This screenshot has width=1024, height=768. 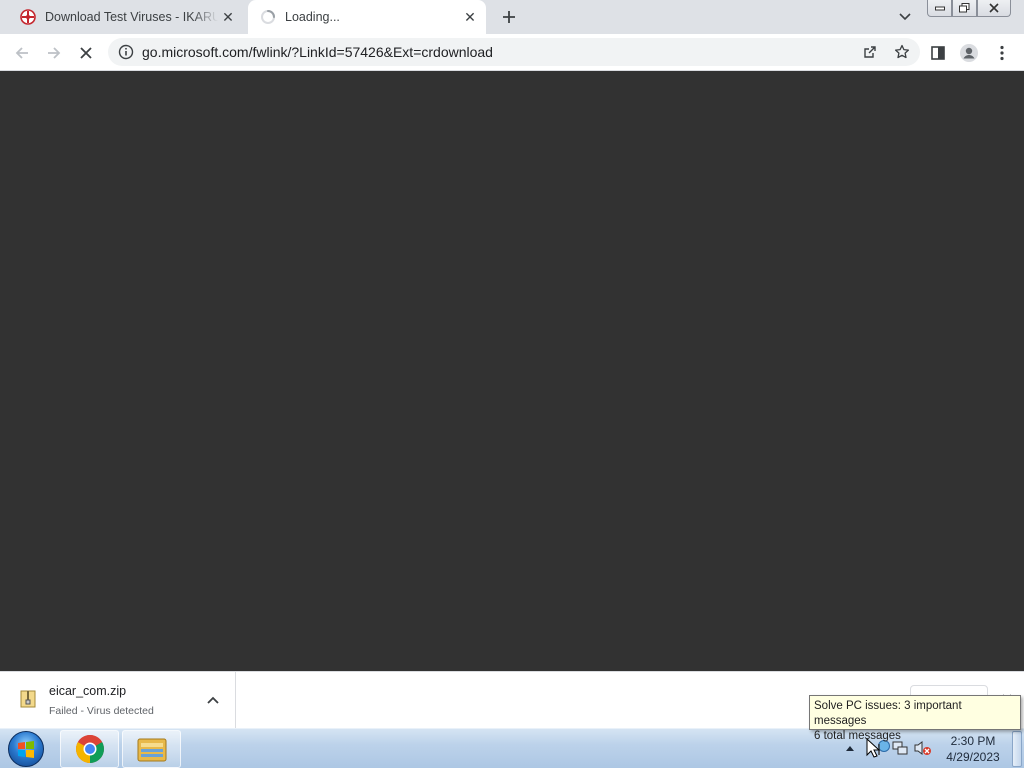 I want to click on profile-button, so click(x=969, y=53).